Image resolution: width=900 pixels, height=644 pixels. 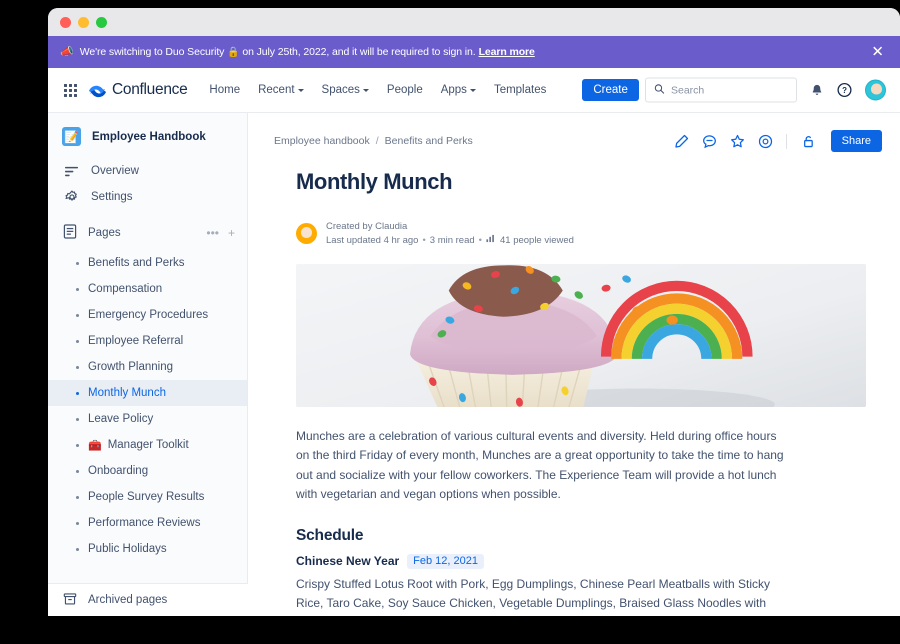 I want to click on app-switcher-grid-icon, so click(x=70, y=90).